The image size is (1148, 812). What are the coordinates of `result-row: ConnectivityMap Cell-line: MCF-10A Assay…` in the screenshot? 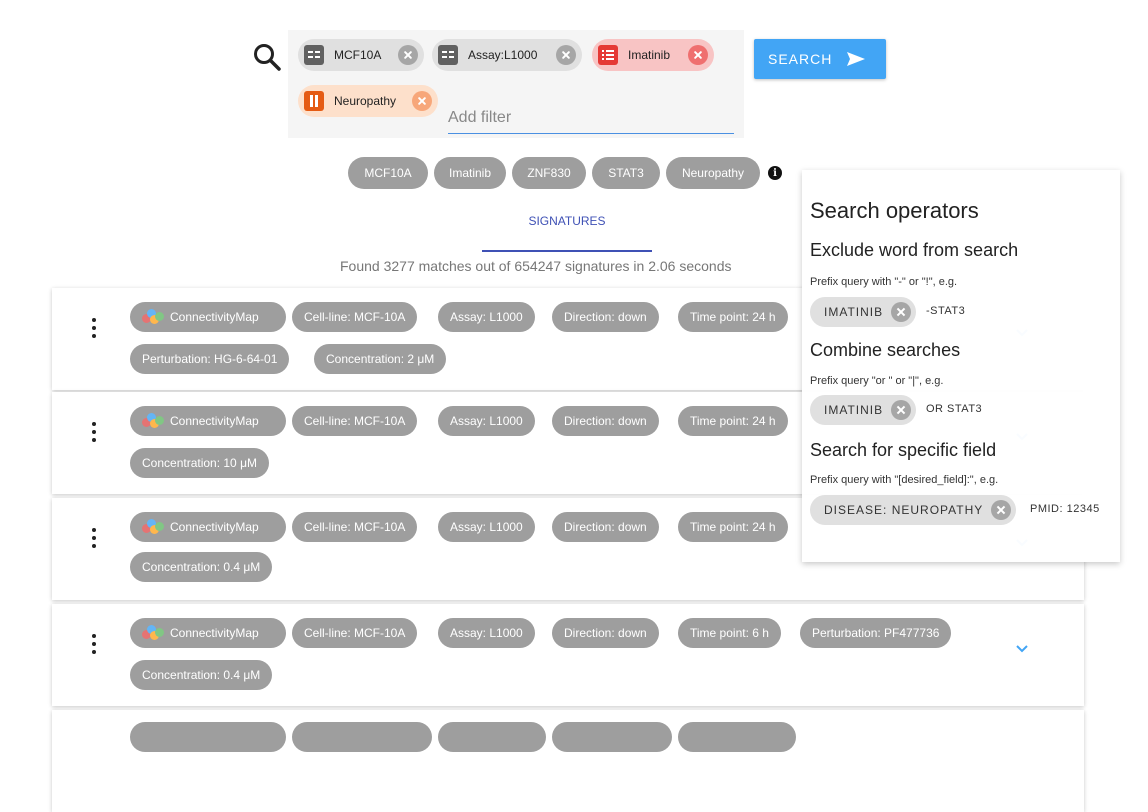 It's located at (568, 655).